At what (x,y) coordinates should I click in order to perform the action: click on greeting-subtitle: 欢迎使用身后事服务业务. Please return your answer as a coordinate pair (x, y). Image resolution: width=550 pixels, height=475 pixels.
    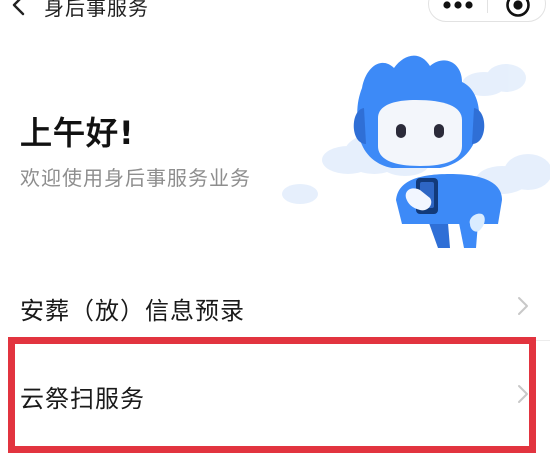
    Looking at the image, I should click on (135, 178).